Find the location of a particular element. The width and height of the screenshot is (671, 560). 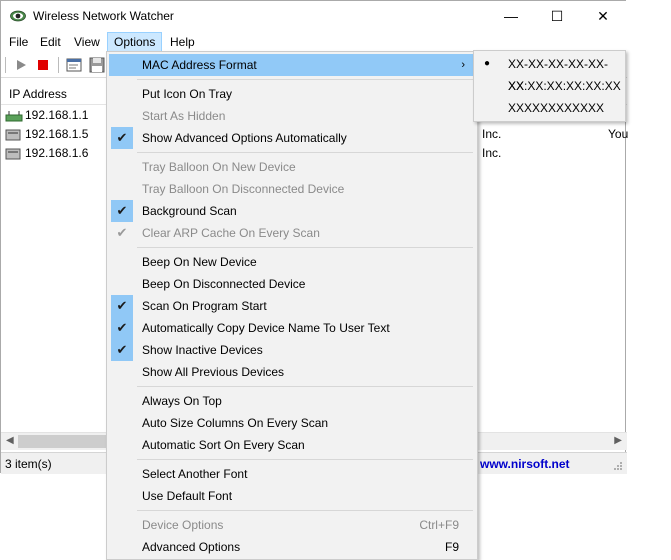

menu-item-tray-balloon-new: Tray Balloon On New Device is located at coordinates (292, 167).